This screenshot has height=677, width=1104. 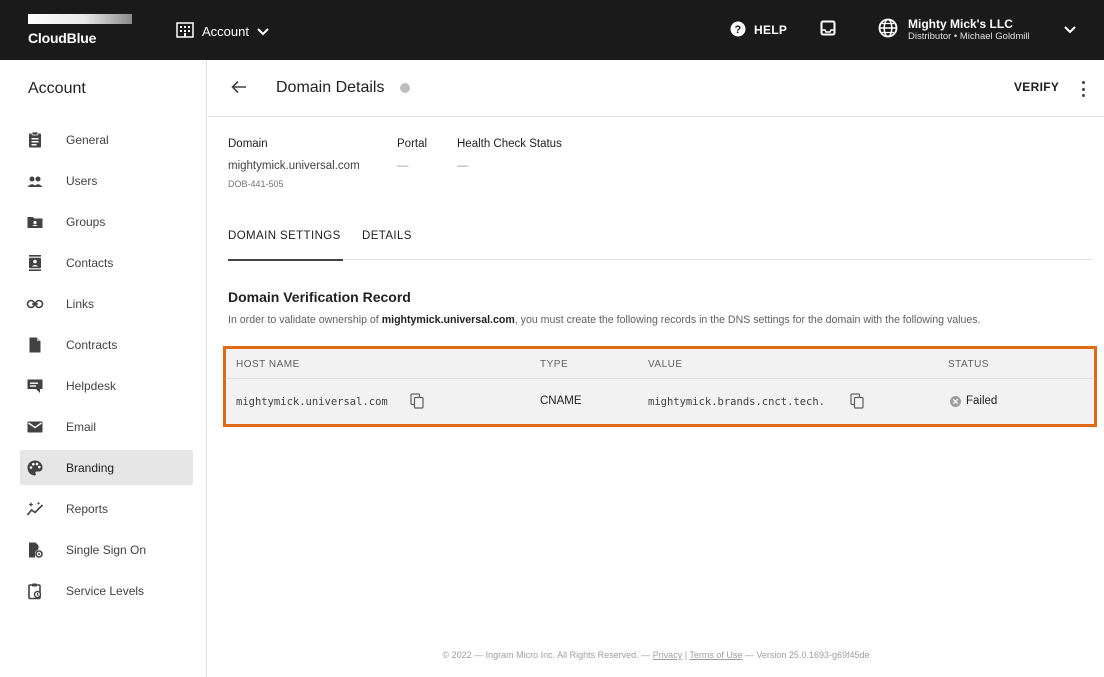 What do you see at coordinates (86, 221) in the screenshot?
I see `sidebar-item-label: Groups` at bounding box center [86, 221].